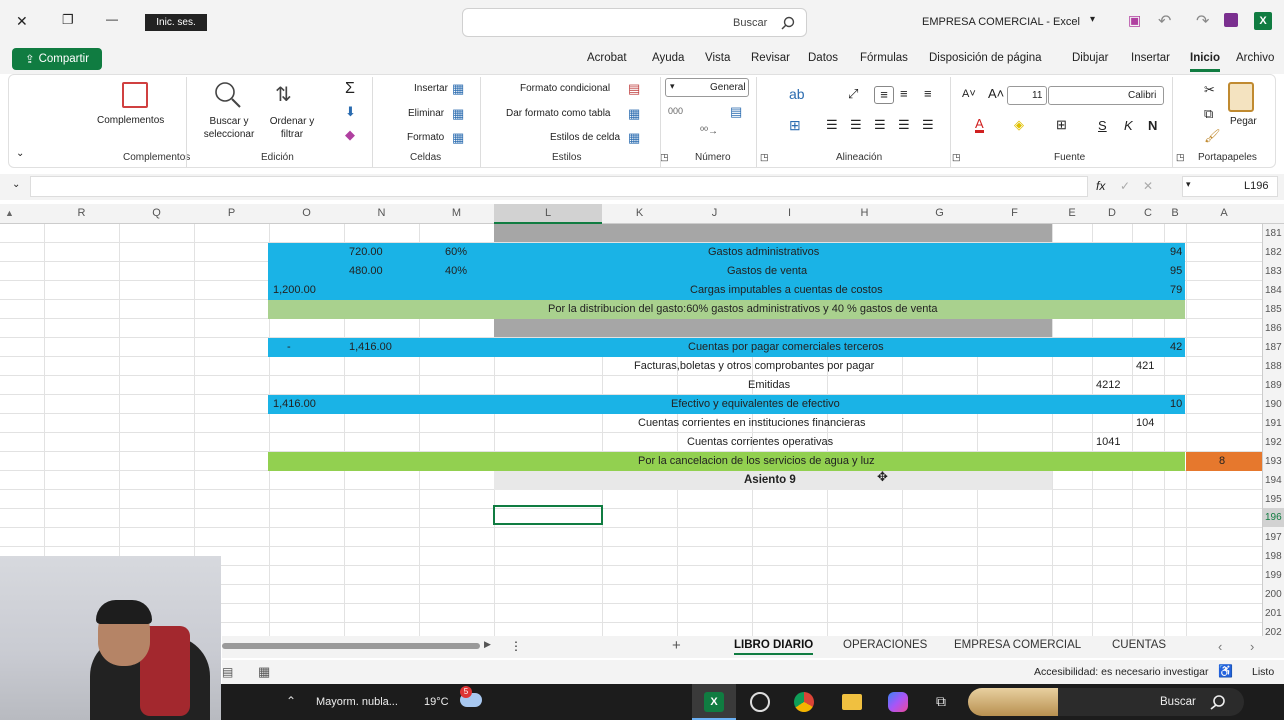  Describe the element at coordinates (760, 702) in the screenshot. I see `recorder-icon` at that location.